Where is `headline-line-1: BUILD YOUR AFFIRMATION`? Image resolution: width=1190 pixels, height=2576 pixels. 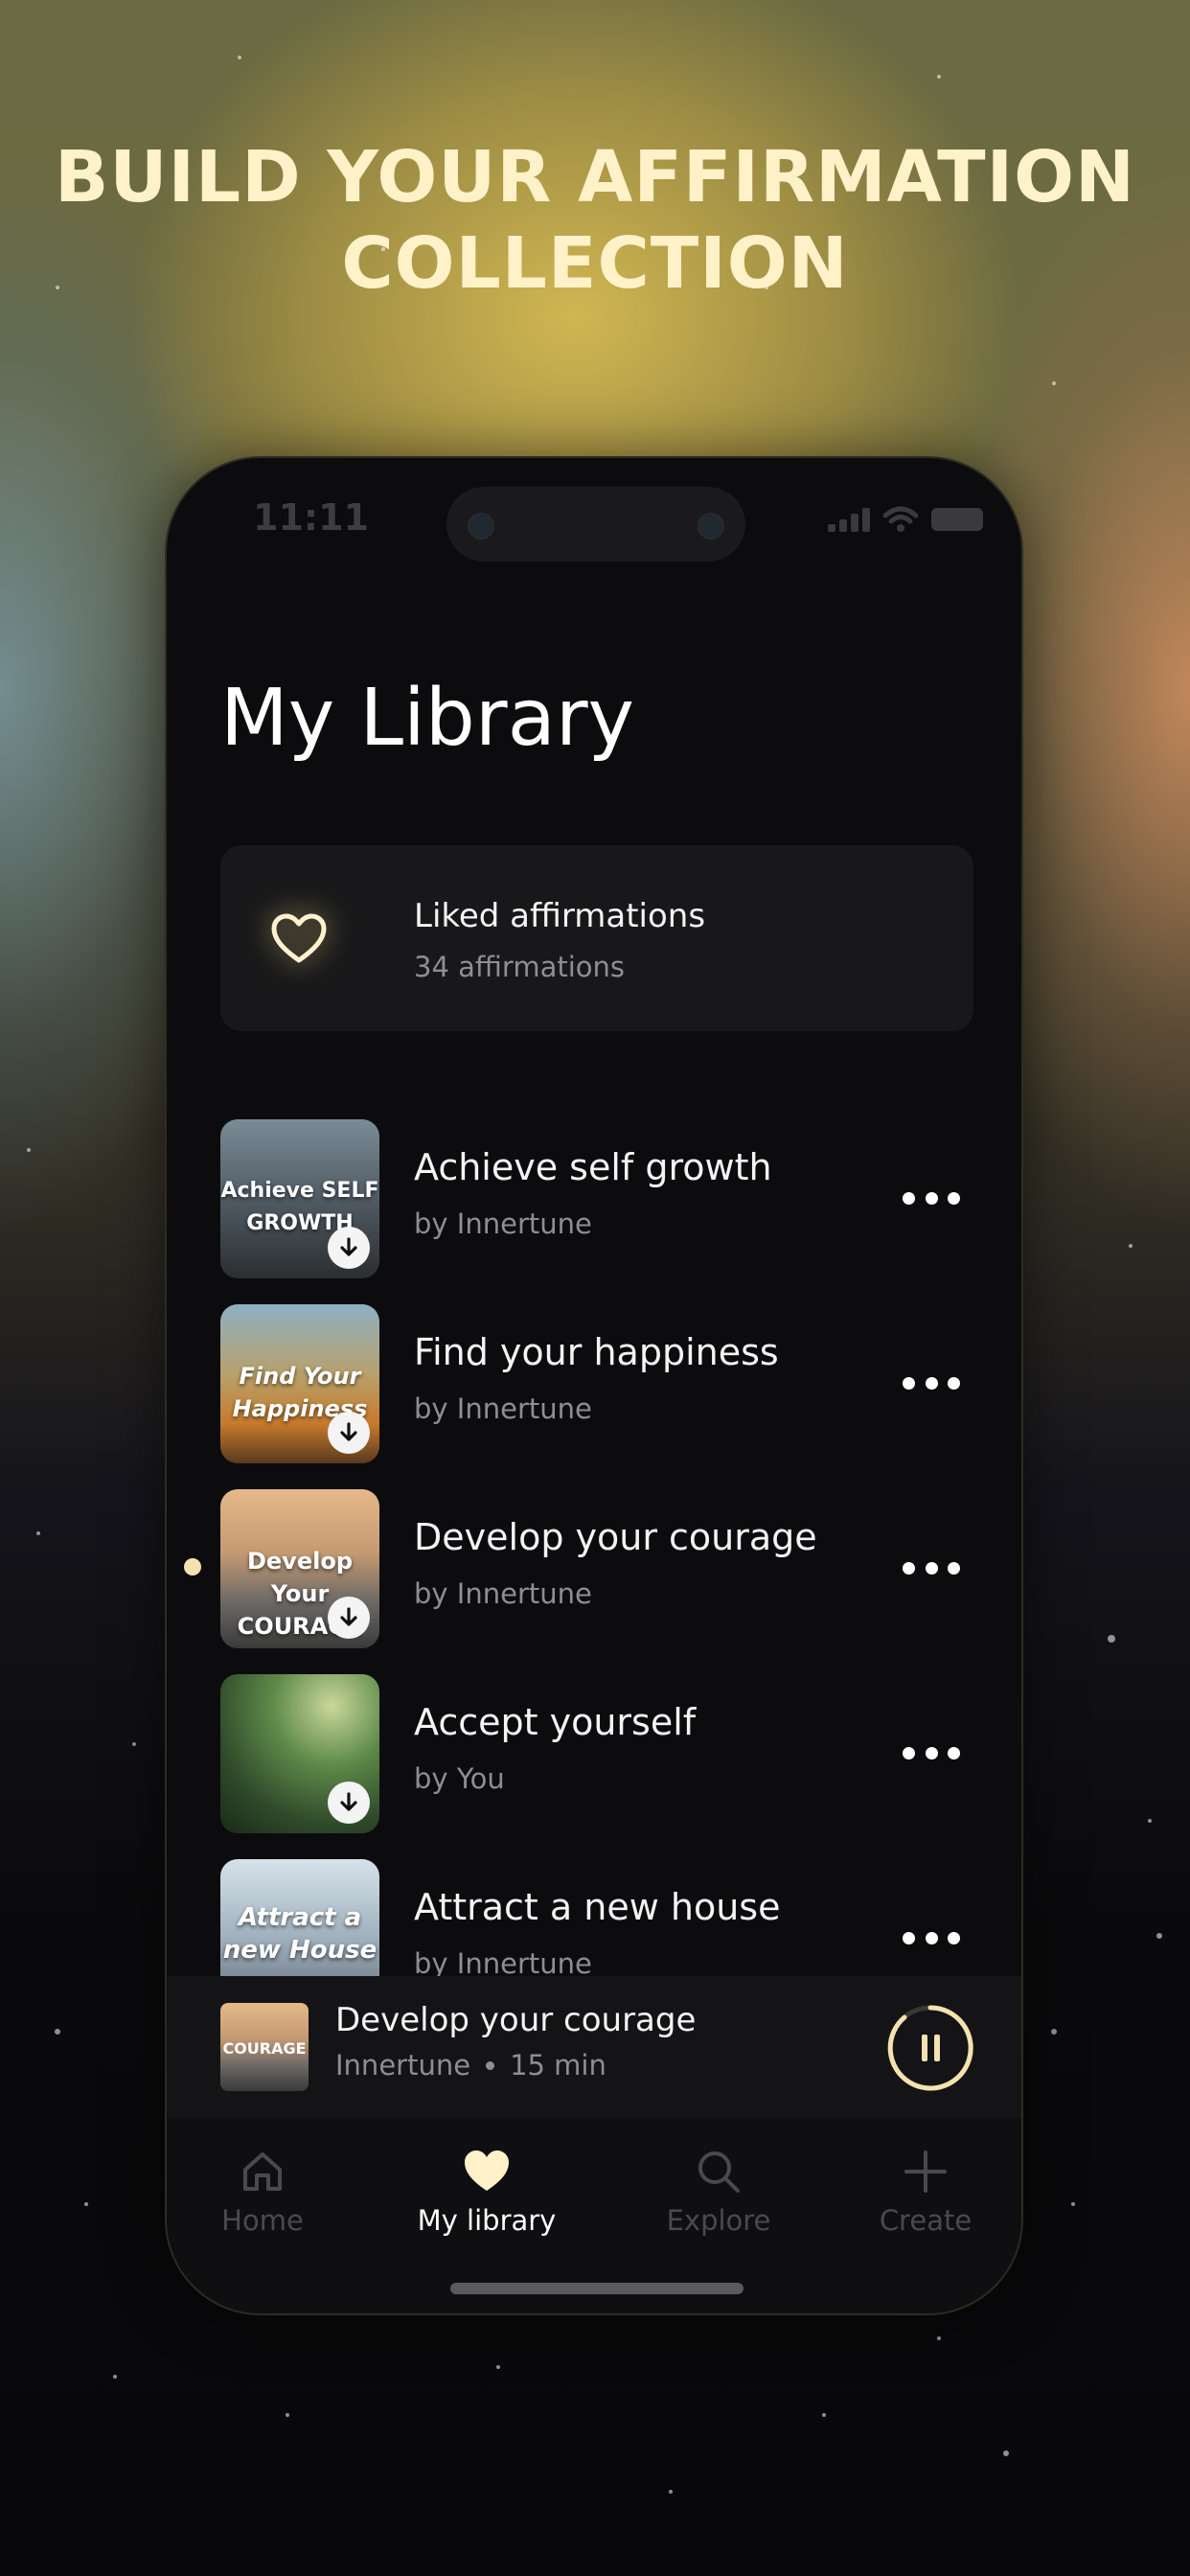 headline-line-1: BUILD YOUR AFFIRMATION is located at coordinates (595, 177).